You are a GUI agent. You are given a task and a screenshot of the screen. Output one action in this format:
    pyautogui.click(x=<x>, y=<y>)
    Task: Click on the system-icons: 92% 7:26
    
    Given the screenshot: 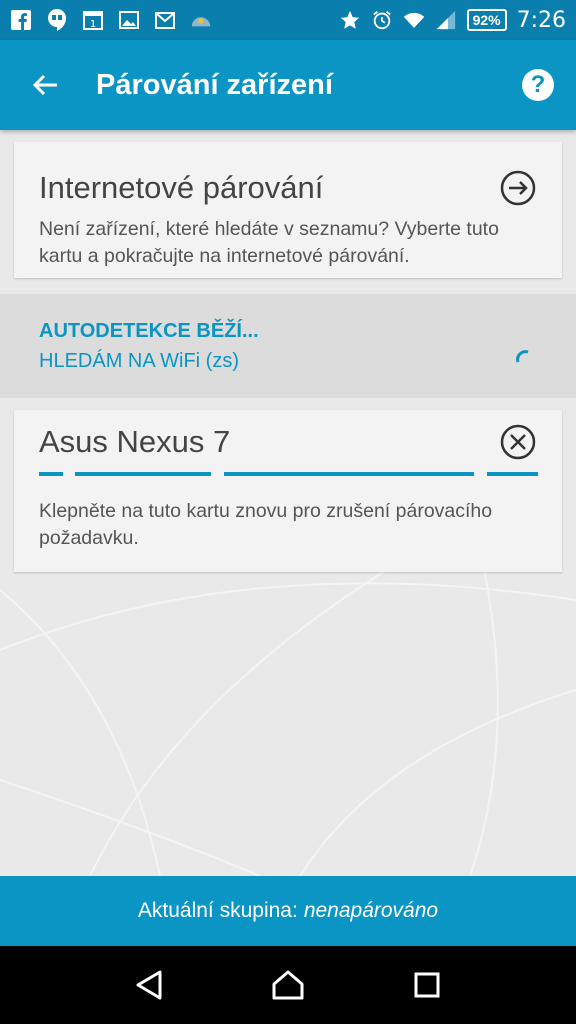 What is the action you would take?
    pyautogui.click(x=452, y=20)
    